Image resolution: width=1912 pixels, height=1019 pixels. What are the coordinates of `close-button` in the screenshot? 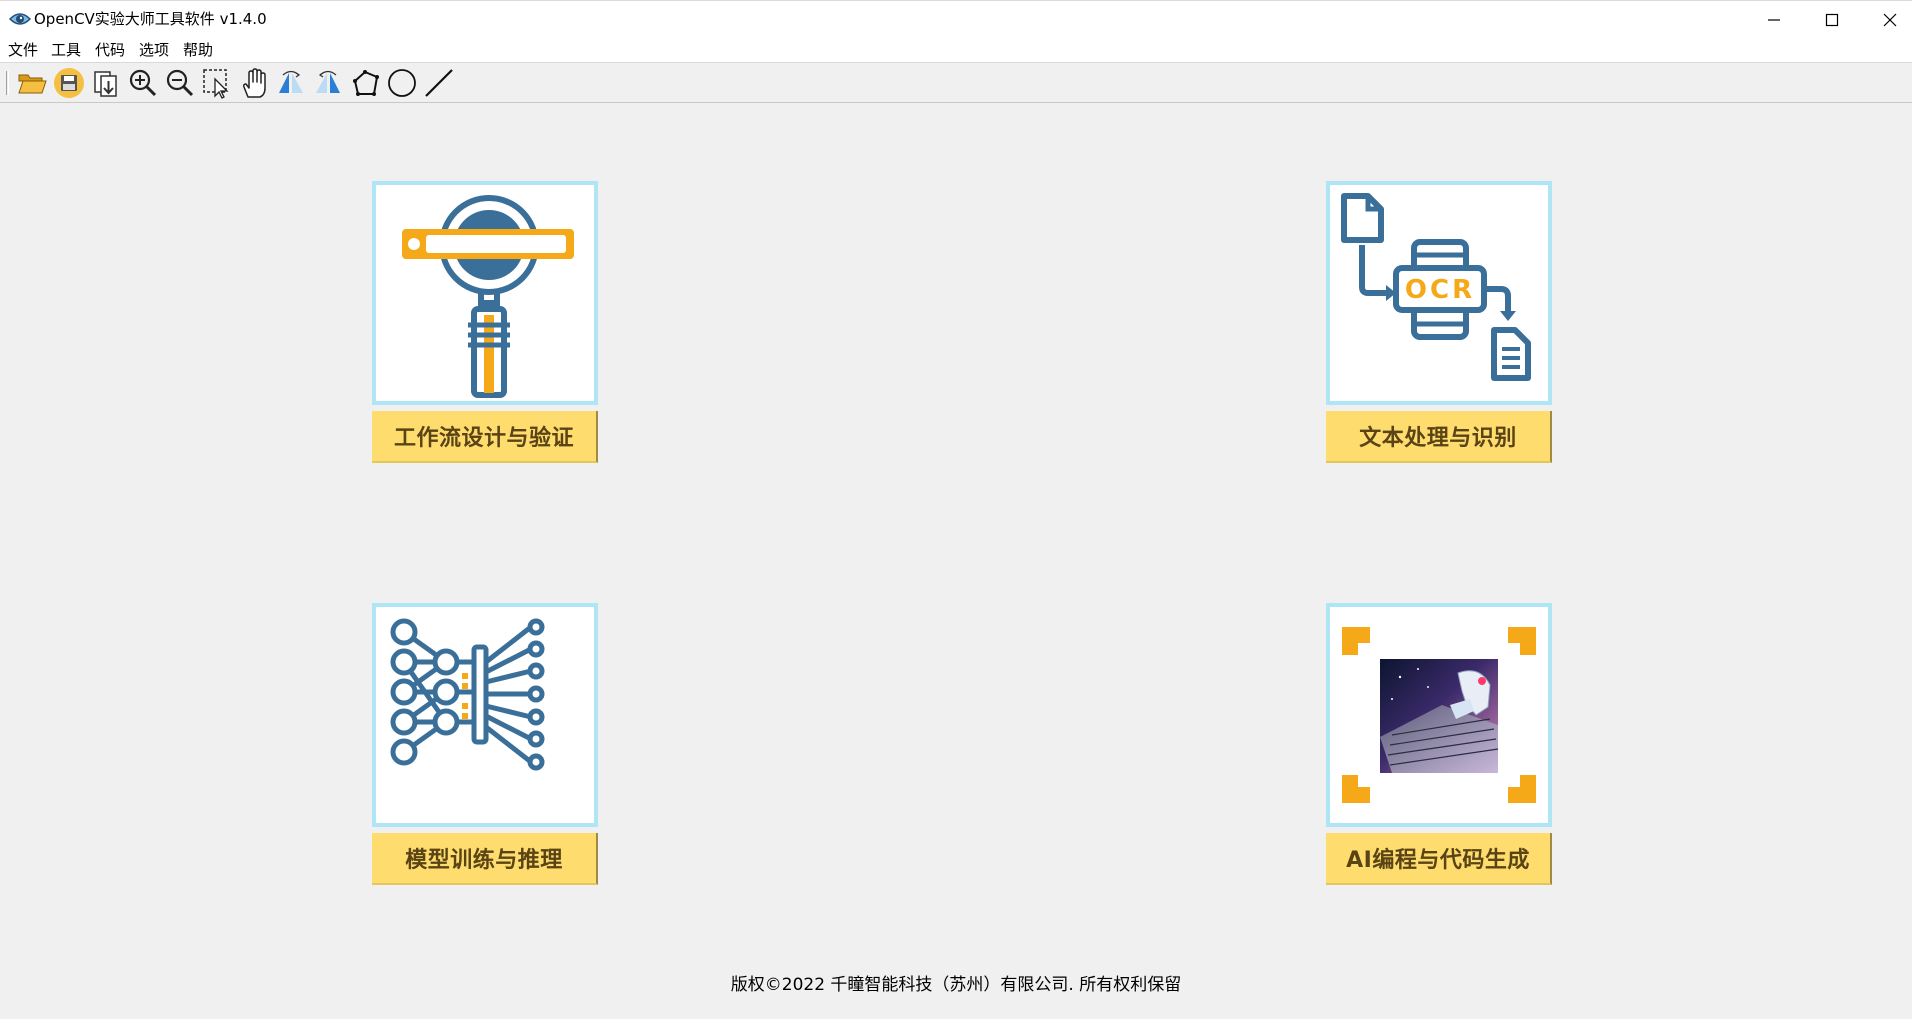 It's located at (1886, 19).